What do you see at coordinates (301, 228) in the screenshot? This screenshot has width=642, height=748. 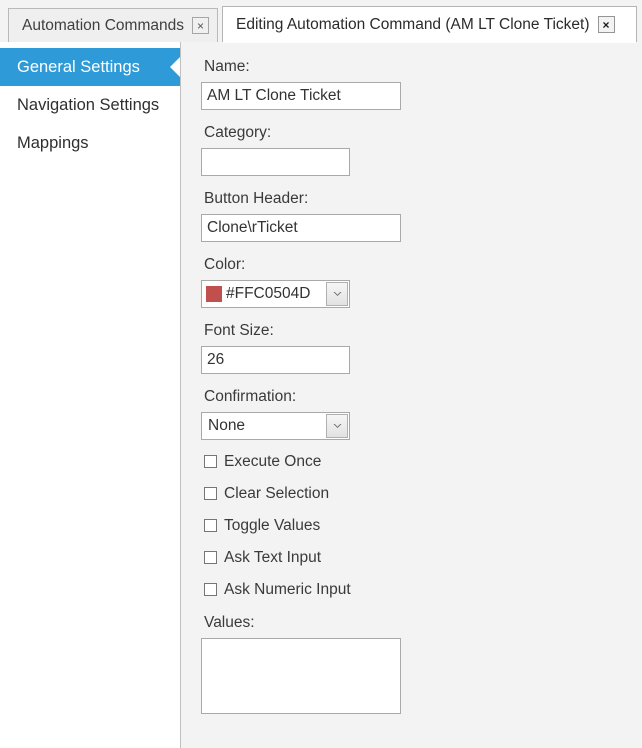 I see `button-header-input` at bounding box center [301, 228].